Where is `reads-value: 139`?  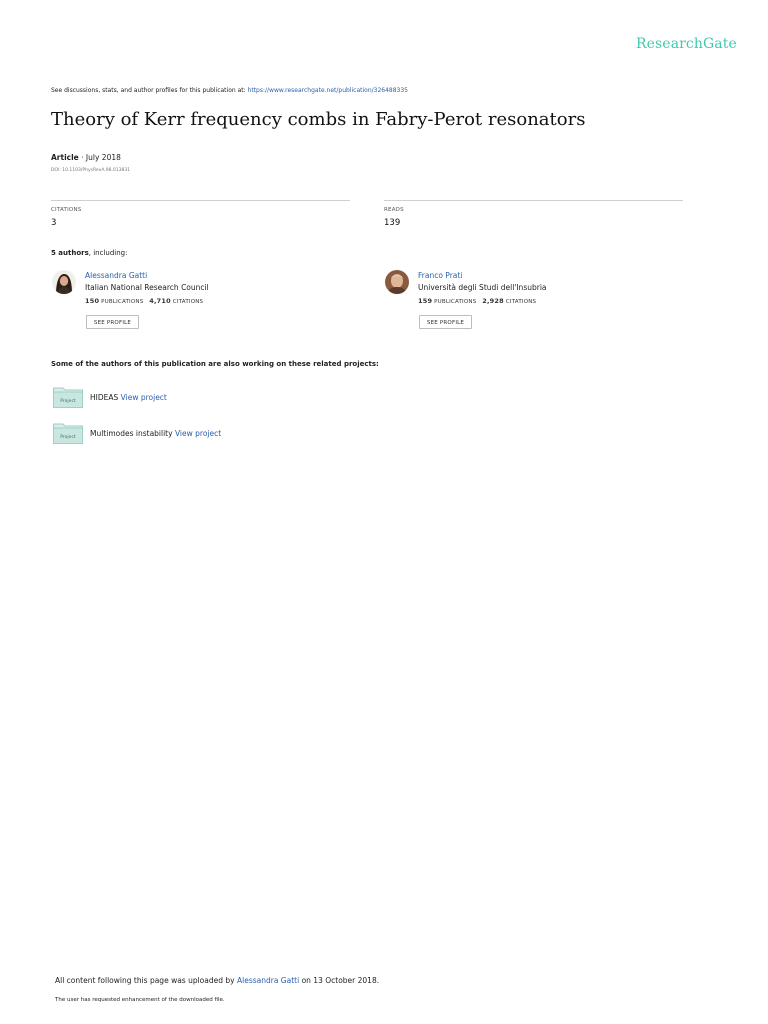 reads-value: 139 is located at coordinates (392, 223).